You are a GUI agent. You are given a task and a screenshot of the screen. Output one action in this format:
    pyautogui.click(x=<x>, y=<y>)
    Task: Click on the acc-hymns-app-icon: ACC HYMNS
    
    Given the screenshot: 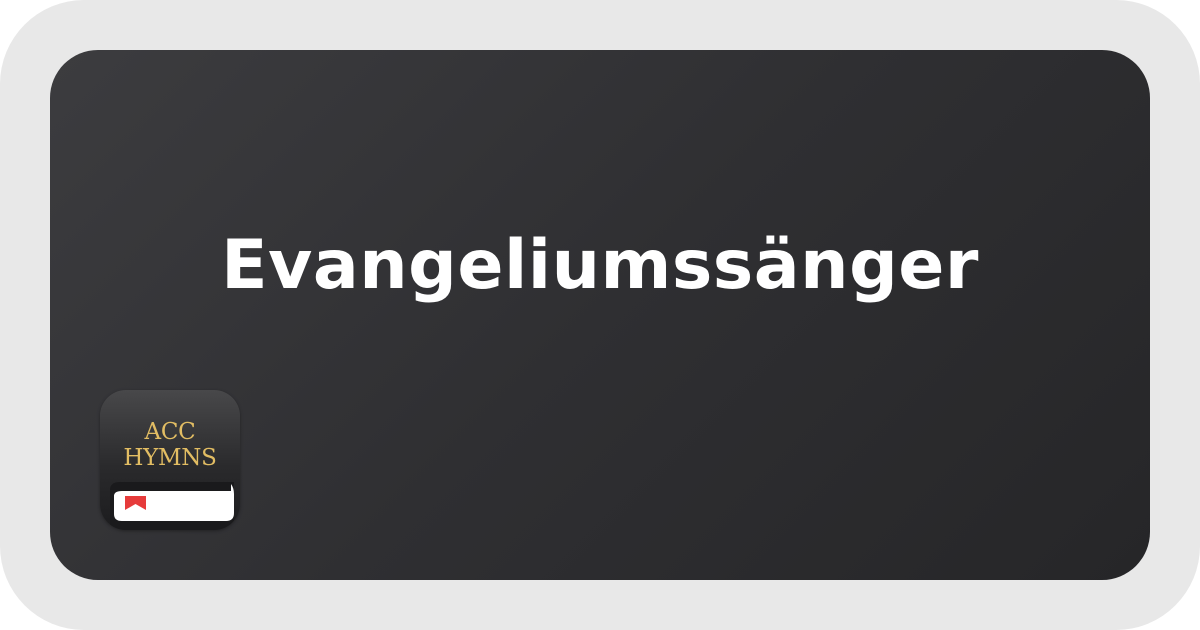 What is the action you would take?
    pyautogui.click(x=170, y=460)
    